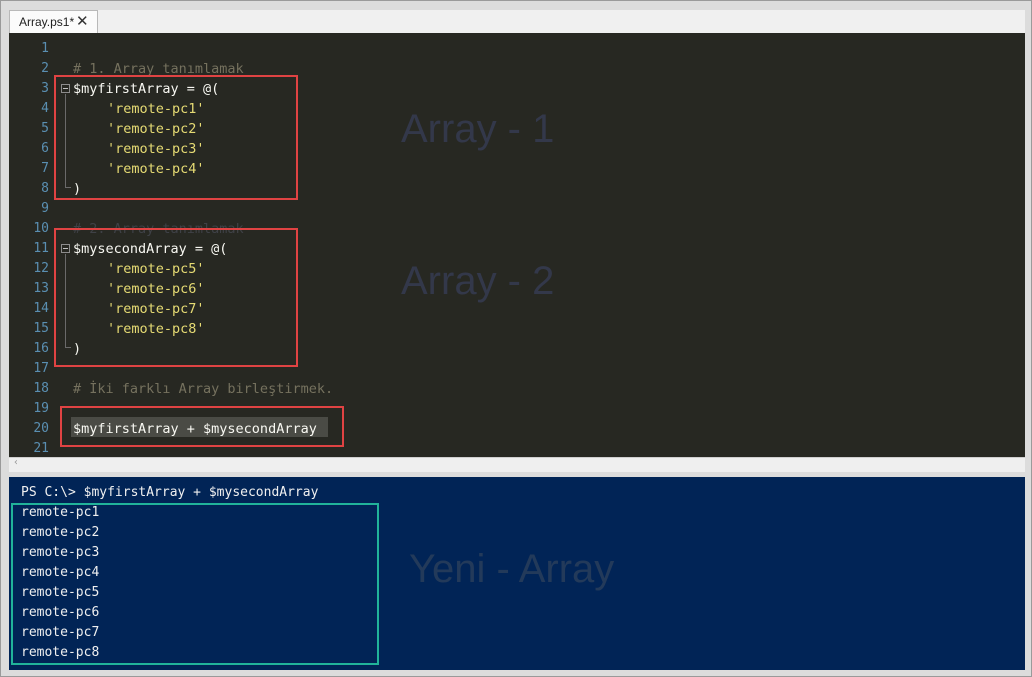 This screenshot has height=677, width=1032. What do you see at coordinates (203, 389) in the screenshot?
I see `code-comment: # İki farklı Array birleştirmek.` at bounding box center [203, 389].